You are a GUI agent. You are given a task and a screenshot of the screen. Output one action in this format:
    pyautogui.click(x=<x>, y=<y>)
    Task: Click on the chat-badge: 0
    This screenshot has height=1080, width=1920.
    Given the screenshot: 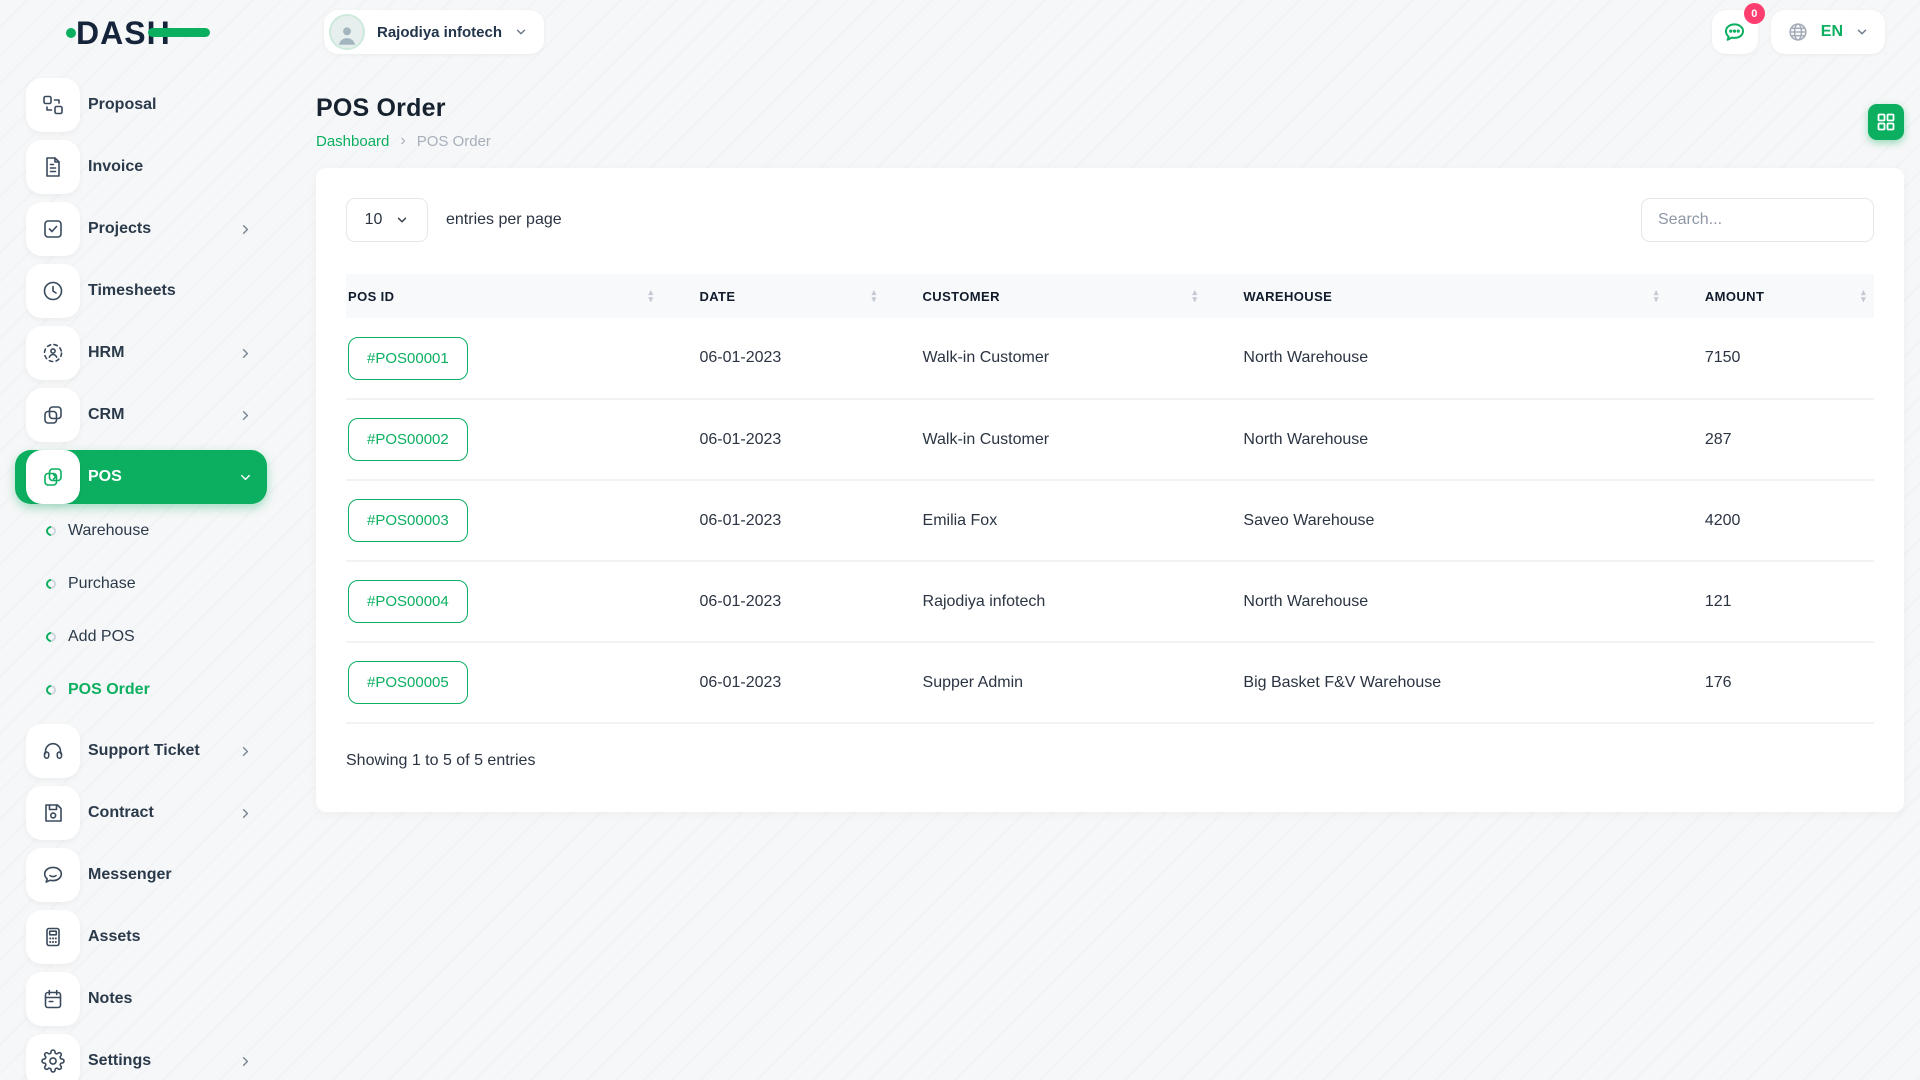 What is the action you would take?
    pyautogui.click(x=1754, y=13)
    